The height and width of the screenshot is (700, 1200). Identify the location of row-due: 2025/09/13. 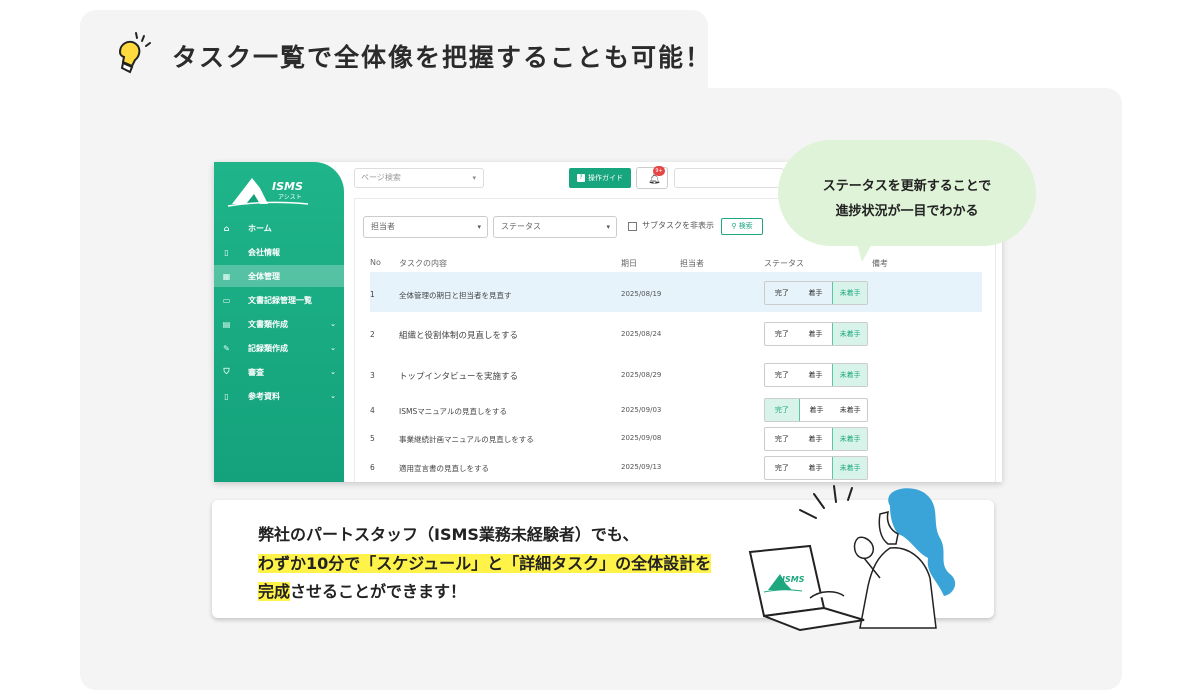
(641, 467).